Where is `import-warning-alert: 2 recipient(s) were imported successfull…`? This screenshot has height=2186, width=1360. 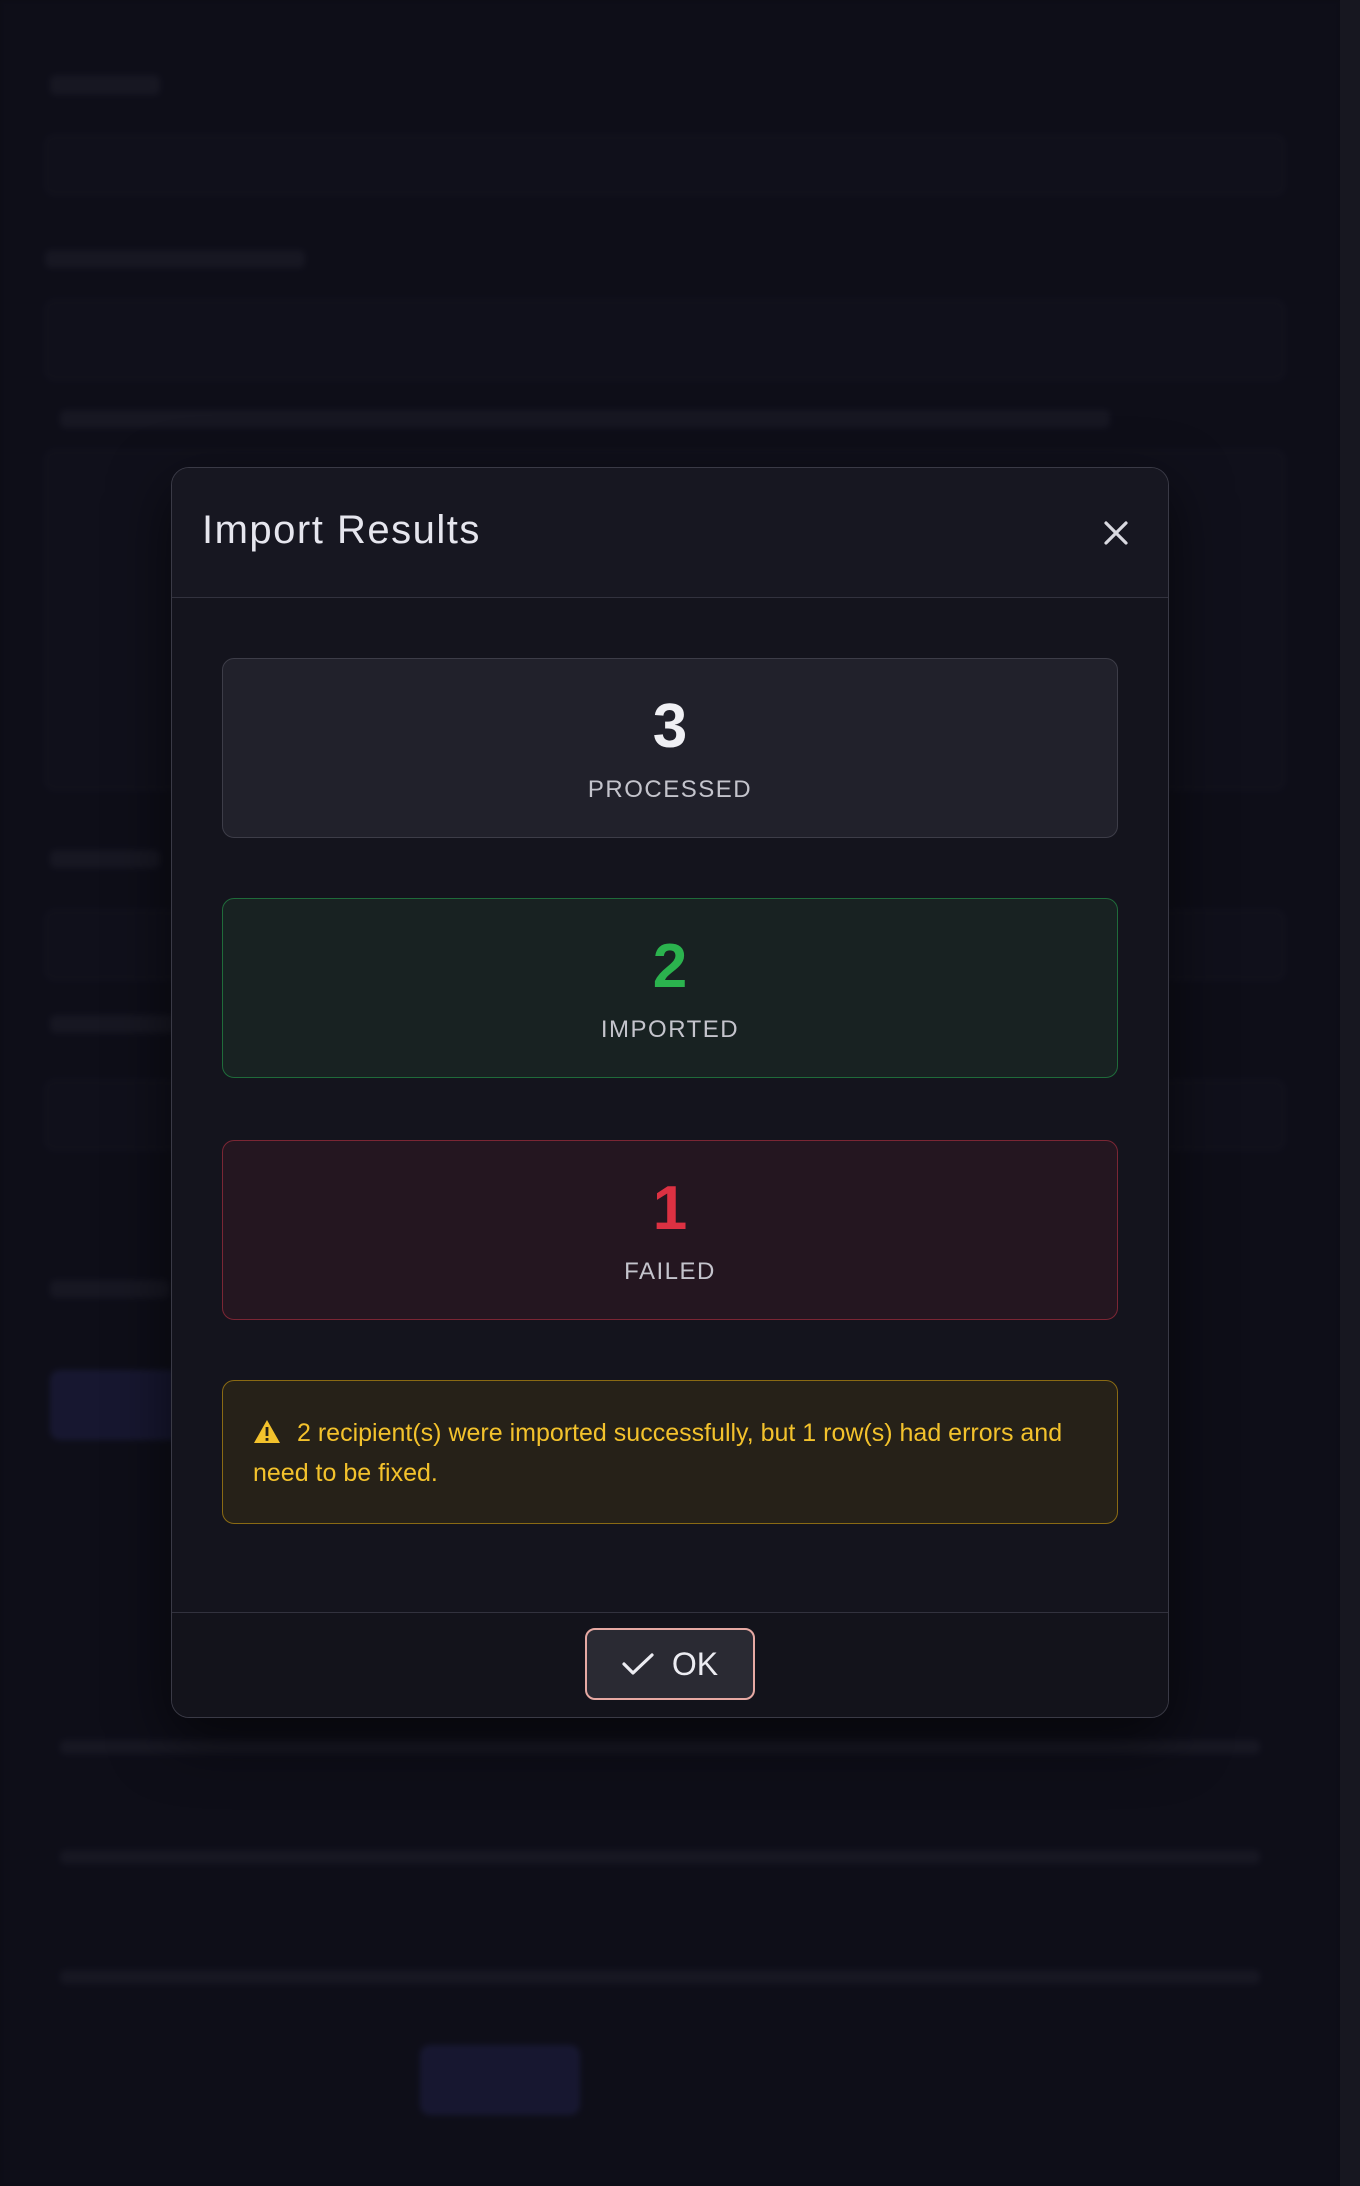 import-warning-alert: 2 recipient(s) were imported successfull… is located at coordinates (670, 1452).